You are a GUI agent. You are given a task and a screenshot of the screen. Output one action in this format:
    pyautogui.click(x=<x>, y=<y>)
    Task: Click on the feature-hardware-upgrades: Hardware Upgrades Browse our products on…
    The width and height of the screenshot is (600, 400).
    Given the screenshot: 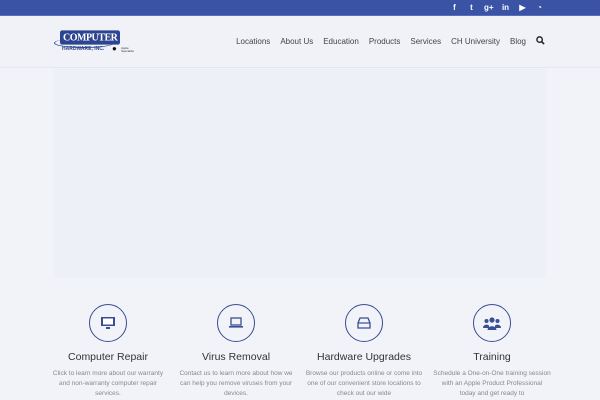 What is the action you would take?
    pyautogui.click(x=364, y=351)
    